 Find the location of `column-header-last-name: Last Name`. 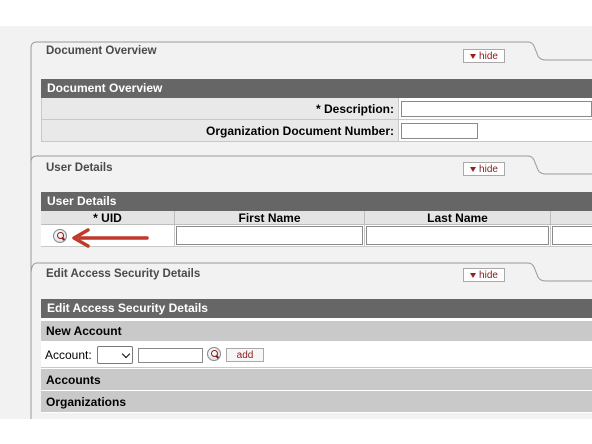

column-header-last-name: Last Name is located at coordinates (458, 218).